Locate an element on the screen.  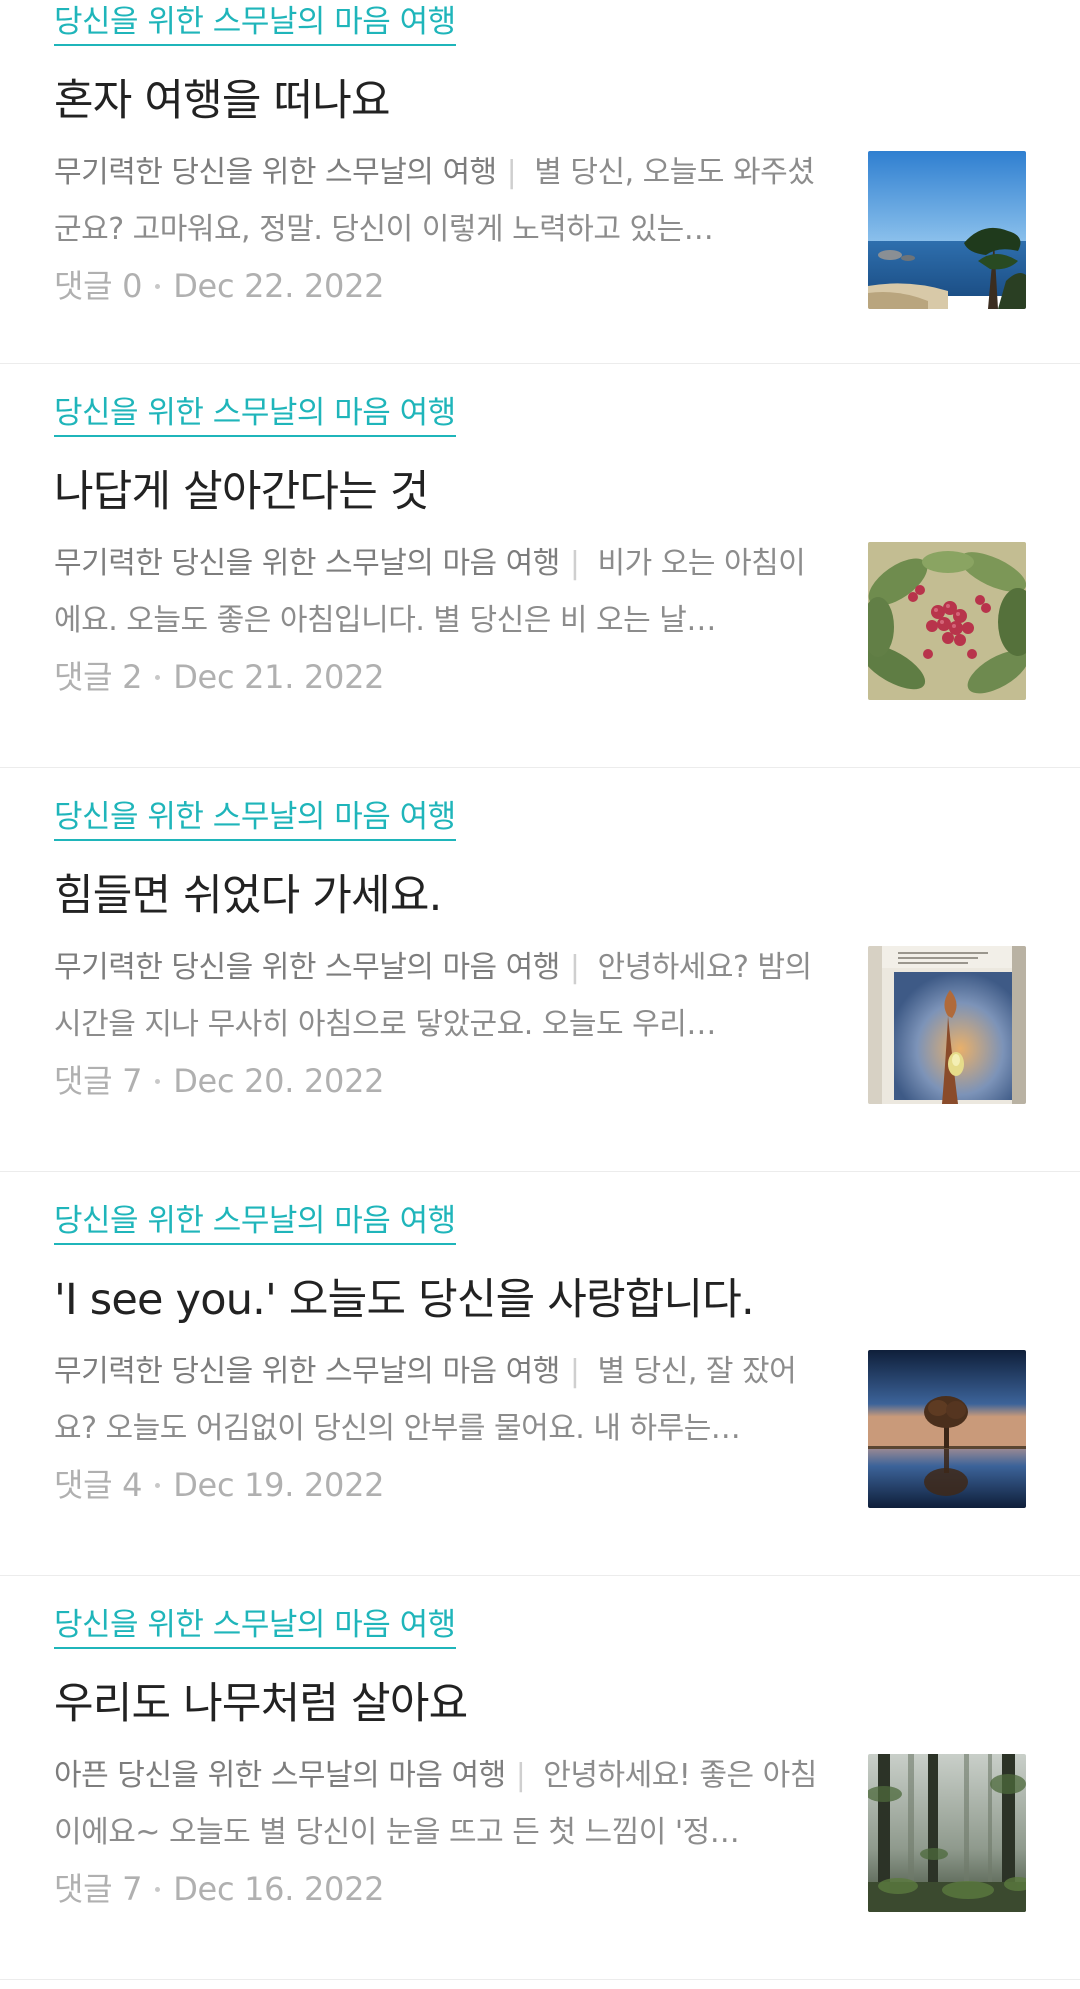
post-title: 힘들면 쉬었다 가세요. is located at coordinates (434, 896).